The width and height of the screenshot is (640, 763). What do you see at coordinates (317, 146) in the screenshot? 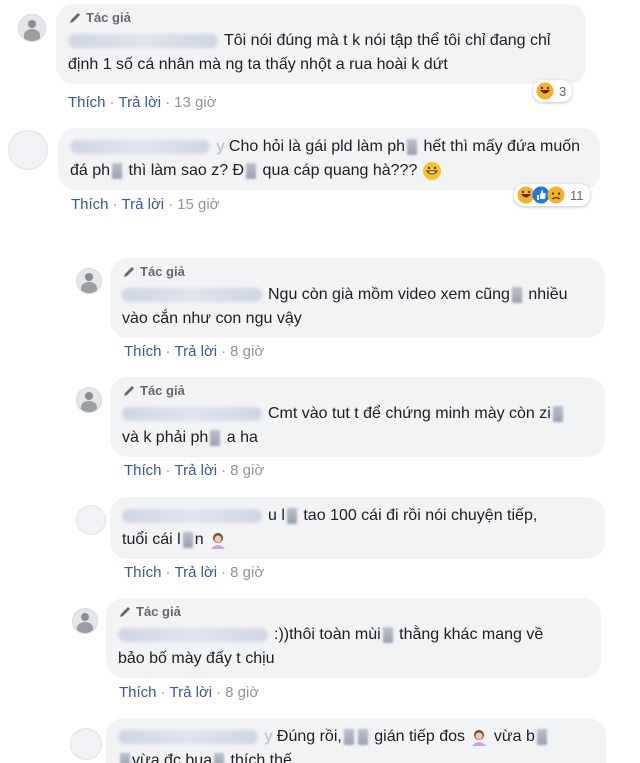
I see `comment-text: Cho hỏi là gái pld làm ph` at bounding box center [317, 146].